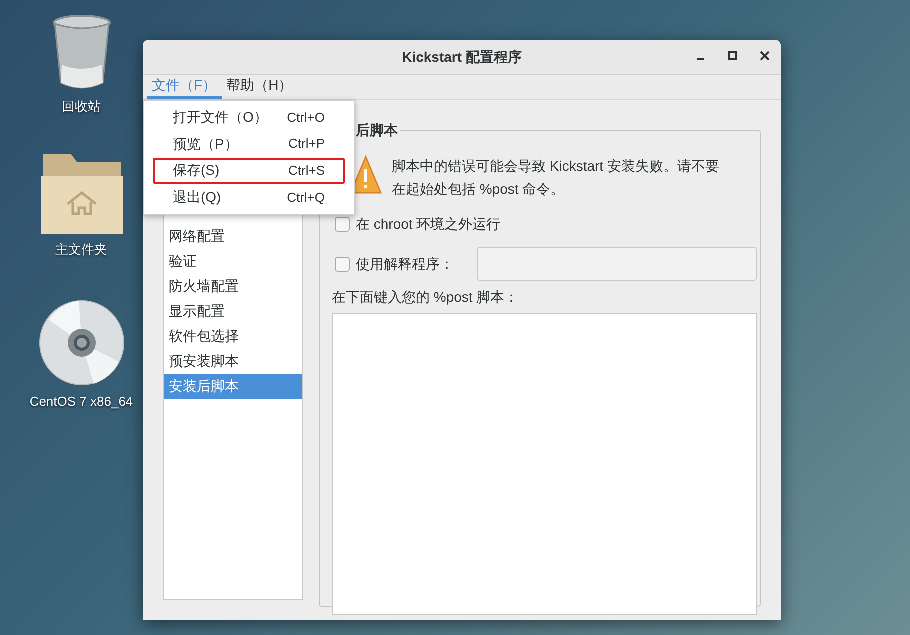 This screenshot has width=910, height=635. What do you see at coordinates (306, 144) in the screenshot?
I see `shortcut-text: Ctrl+P` at bounding box center [306, 144].